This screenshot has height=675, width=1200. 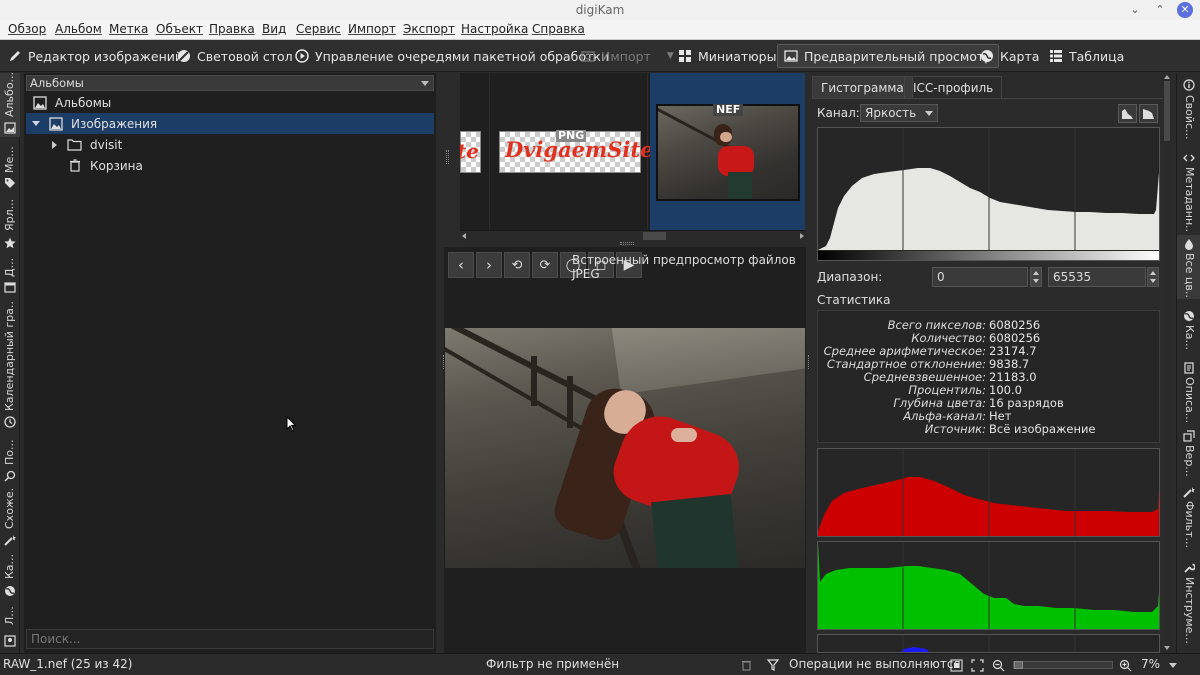 What do you see at coordinates (1125, 665) in the screenshot?
I see `zoom-in-icon` at bounding box center [1125, 665].